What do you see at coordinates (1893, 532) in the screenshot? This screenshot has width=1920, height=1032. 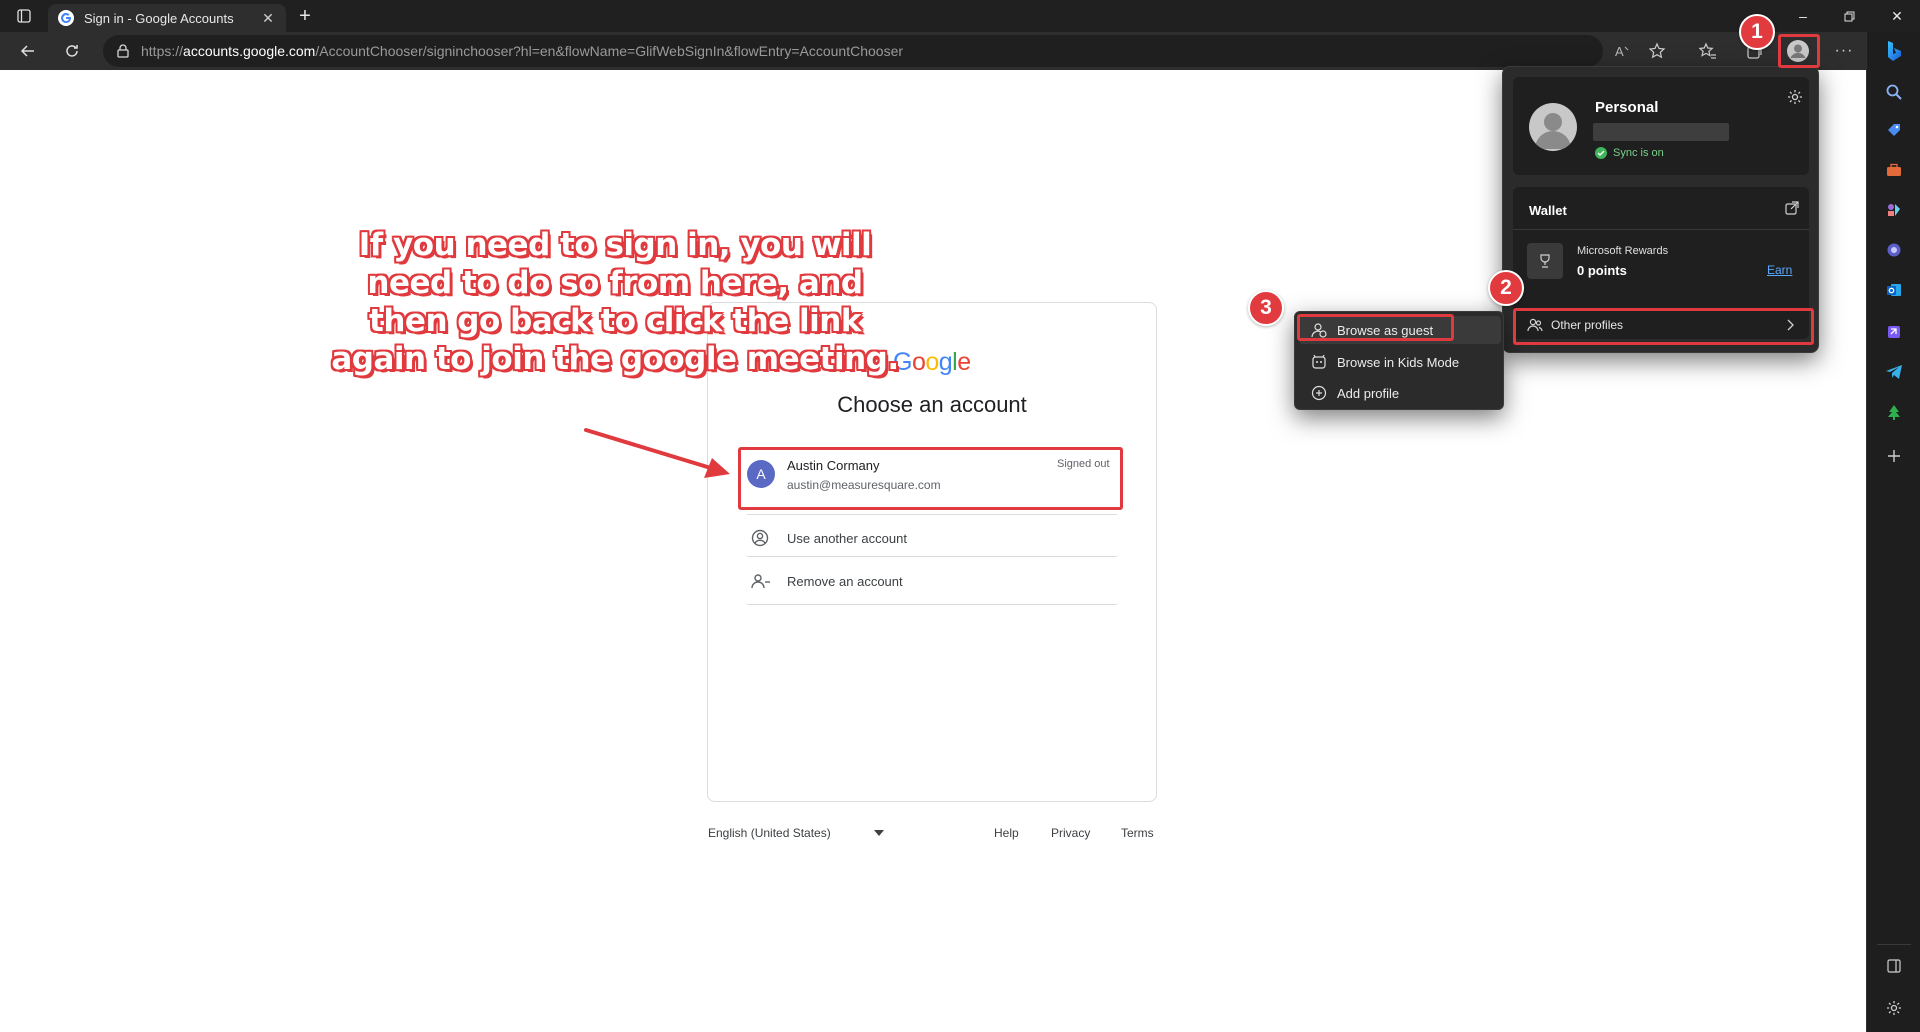 I see `edge-sidebar` at bounding box center [1893, 532].